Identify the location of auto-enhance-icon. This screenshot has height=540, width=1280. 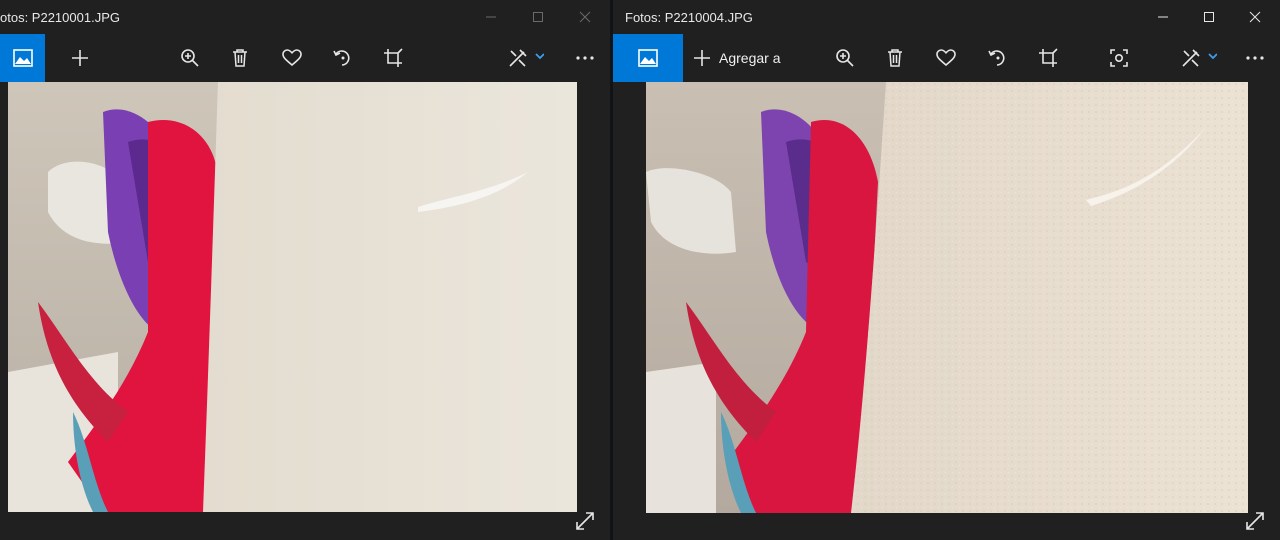
(1119, 58).